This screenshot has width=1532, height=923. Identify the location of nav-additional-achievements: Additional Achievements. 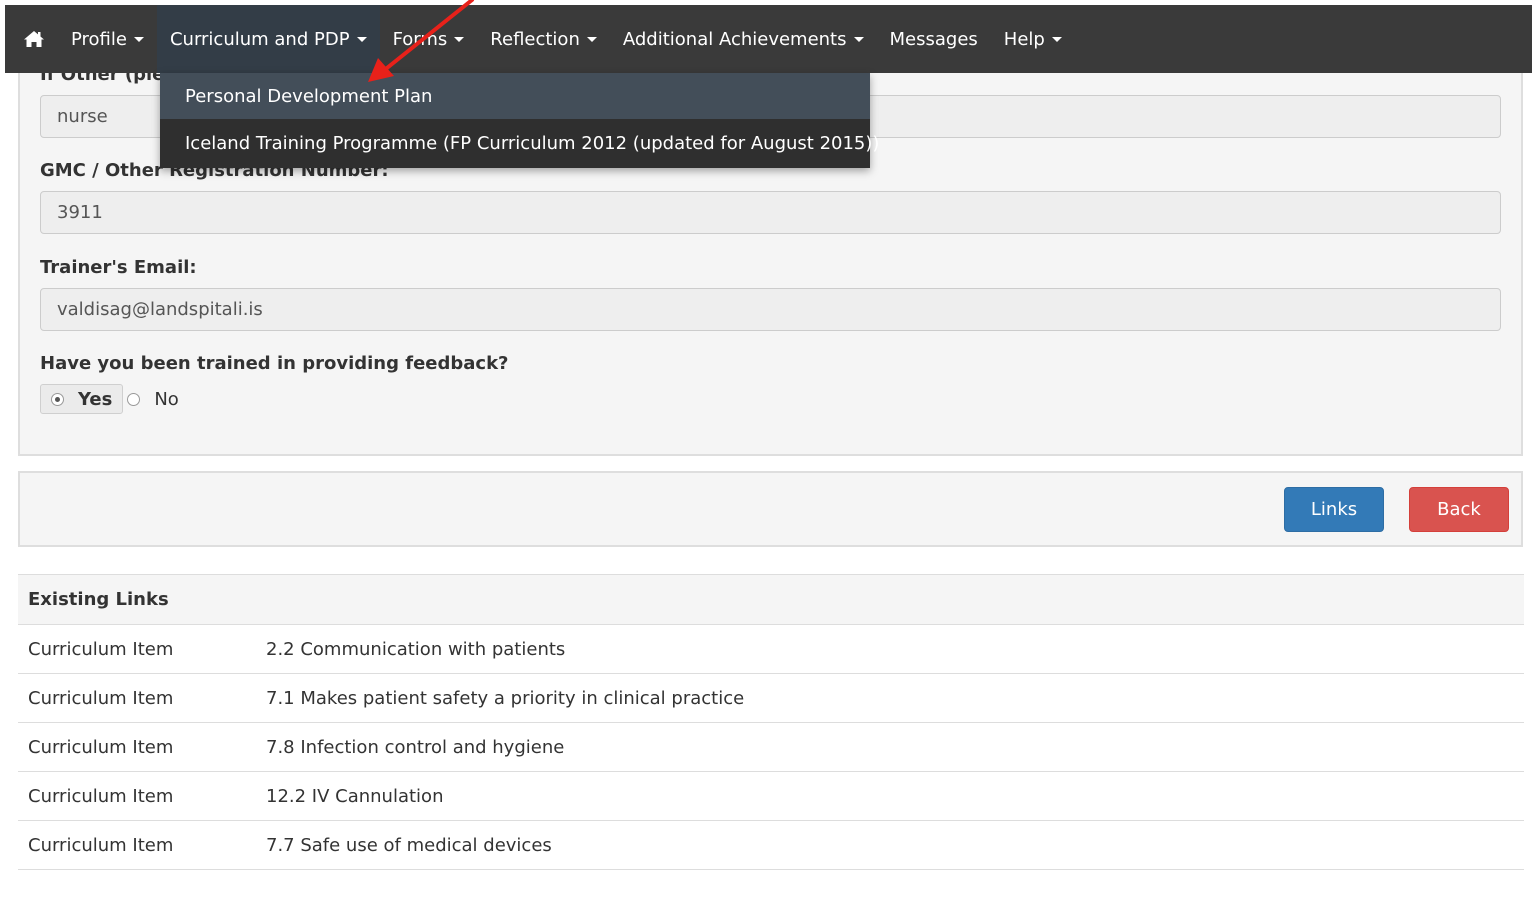
(743, 39).